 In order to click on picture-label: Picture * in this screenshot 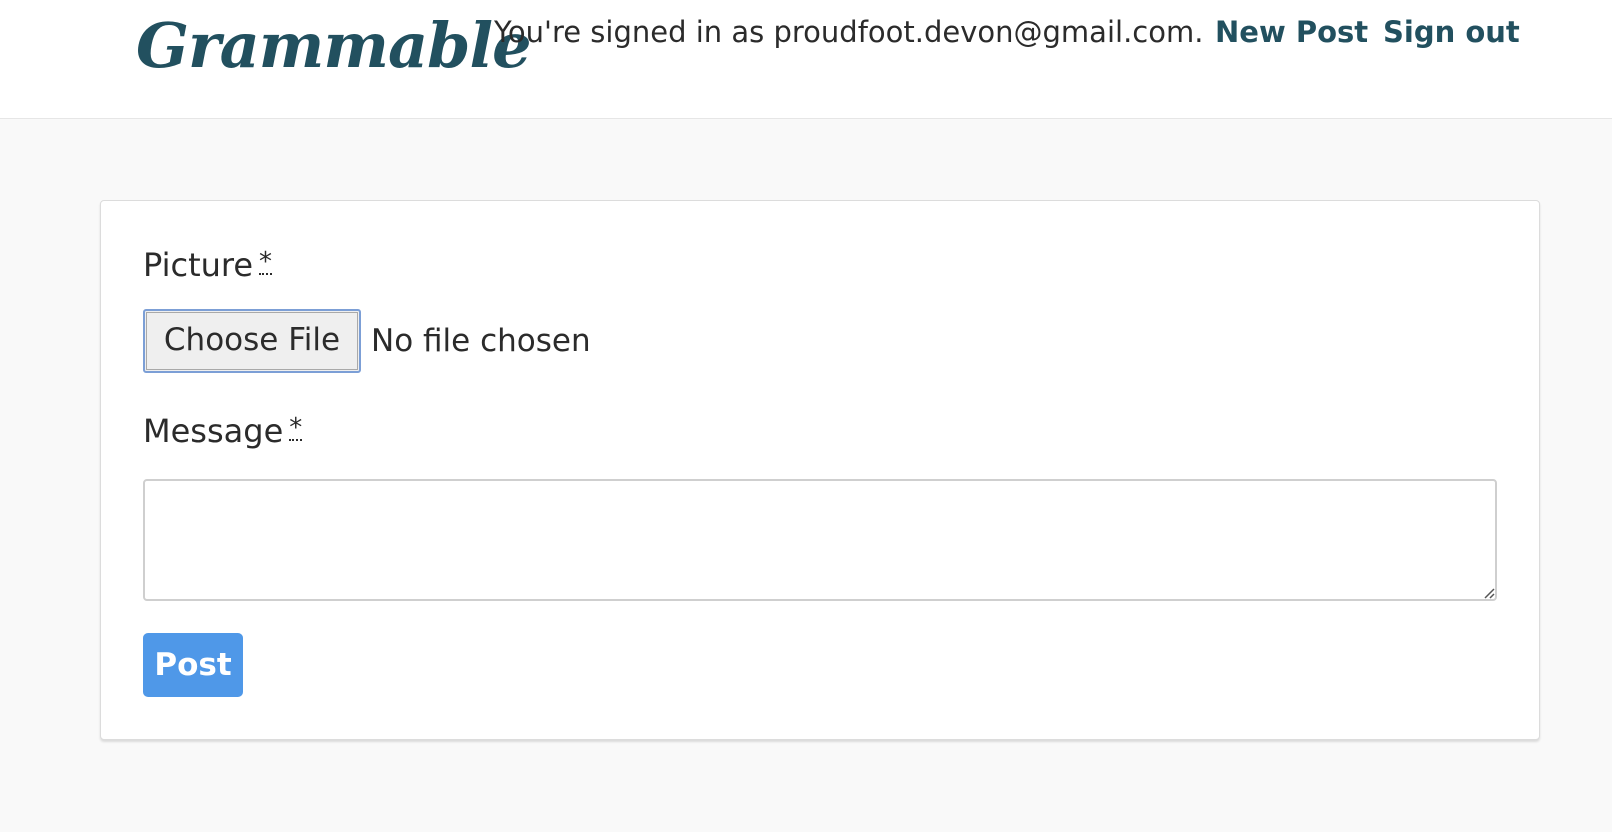, I will do `click(208, 265)`.